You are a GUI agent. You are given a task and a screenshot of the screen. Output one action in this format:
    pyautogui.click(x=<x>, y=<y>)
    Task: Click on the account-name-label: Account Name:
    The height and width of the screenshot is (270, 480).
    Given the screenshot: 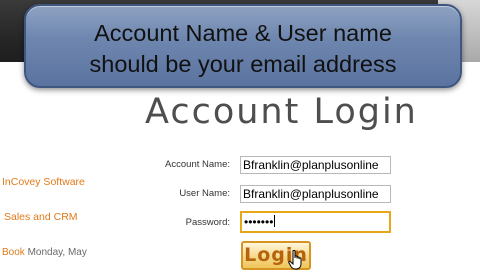 What is the action you would take?
    pyautogui.click(x=197, y=164)
    